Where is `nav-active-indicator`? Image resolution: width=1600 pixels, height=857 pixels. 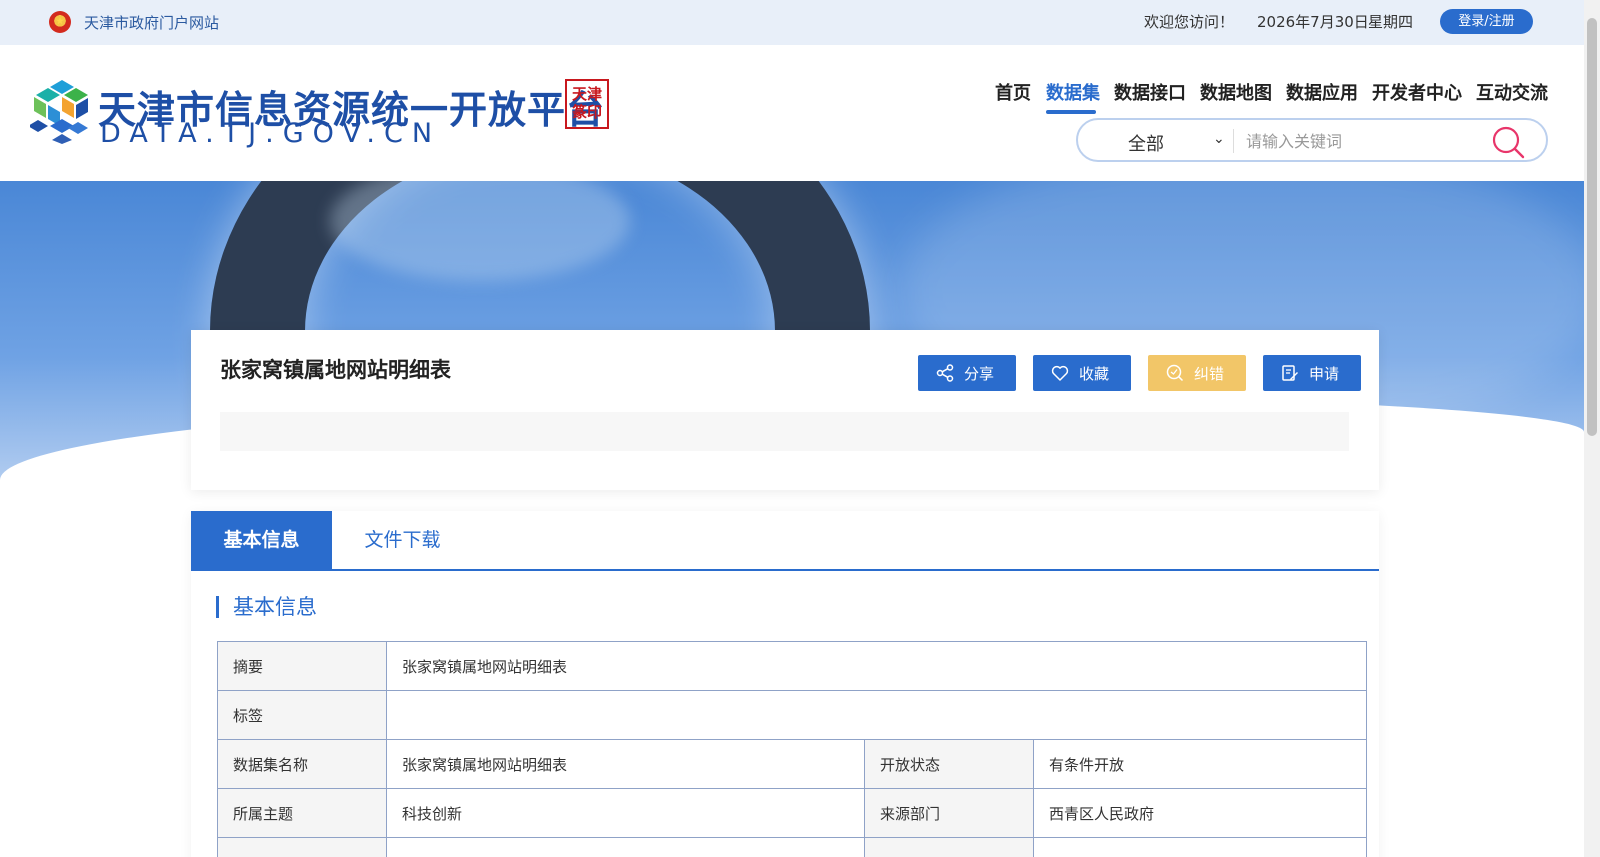 nav-active-indicator is located at coordinates (1071, 112).